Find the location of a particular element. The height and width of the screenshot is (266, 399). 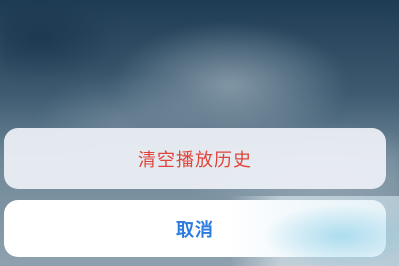

cancel-label: 取消 is located at coordinates (195, 230).